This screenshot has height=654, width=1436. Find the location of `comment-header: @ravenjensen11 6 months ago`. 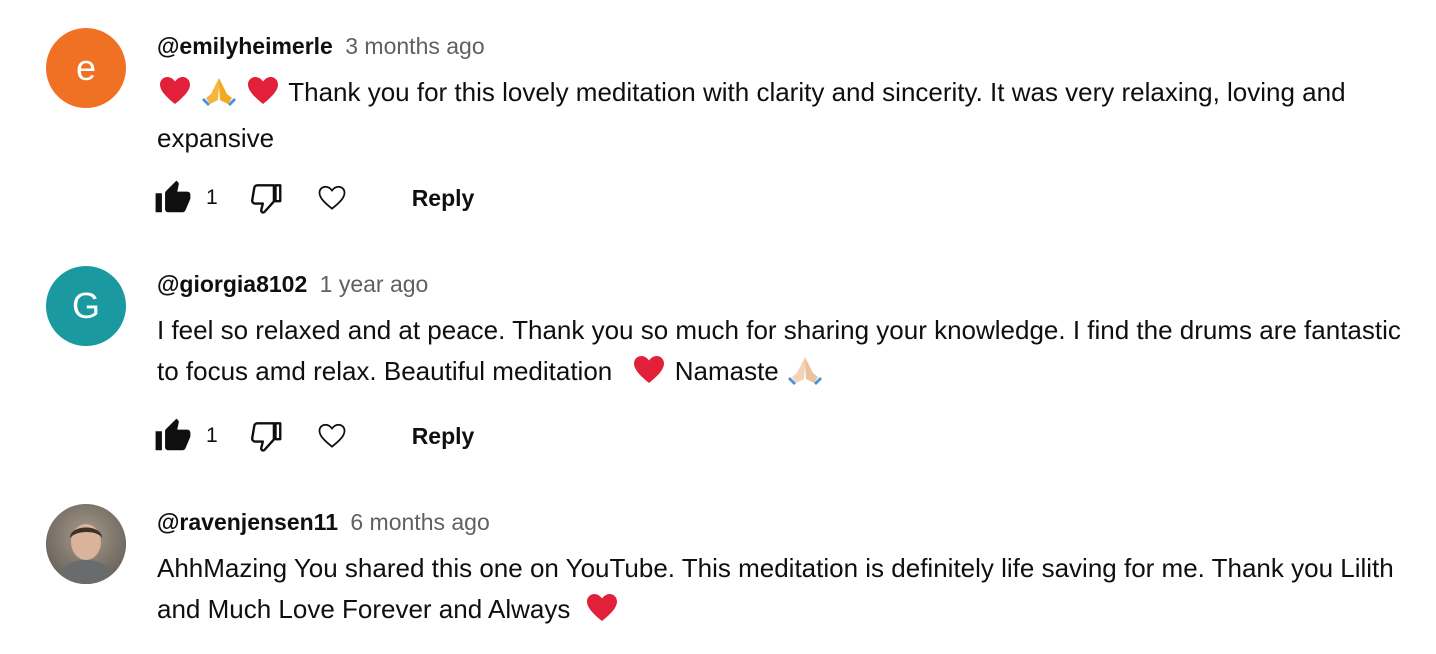

comment-header: @ravenjensen11 6 months ago is located at coordinates (323, 522).